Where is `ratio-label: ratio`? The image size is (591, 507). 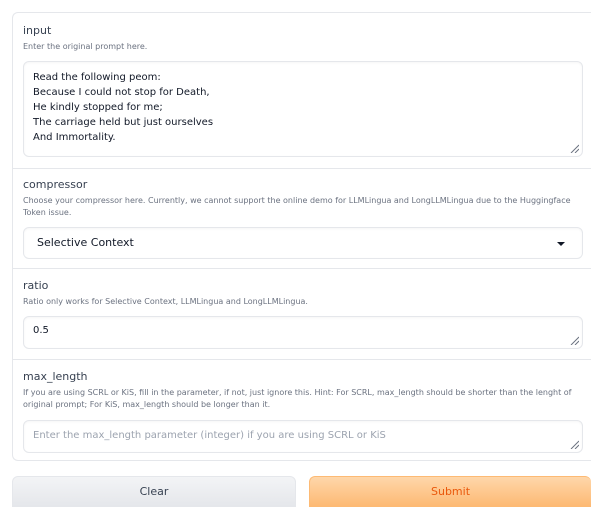 ratio-label: ratio is located at coordinates (36, 285).